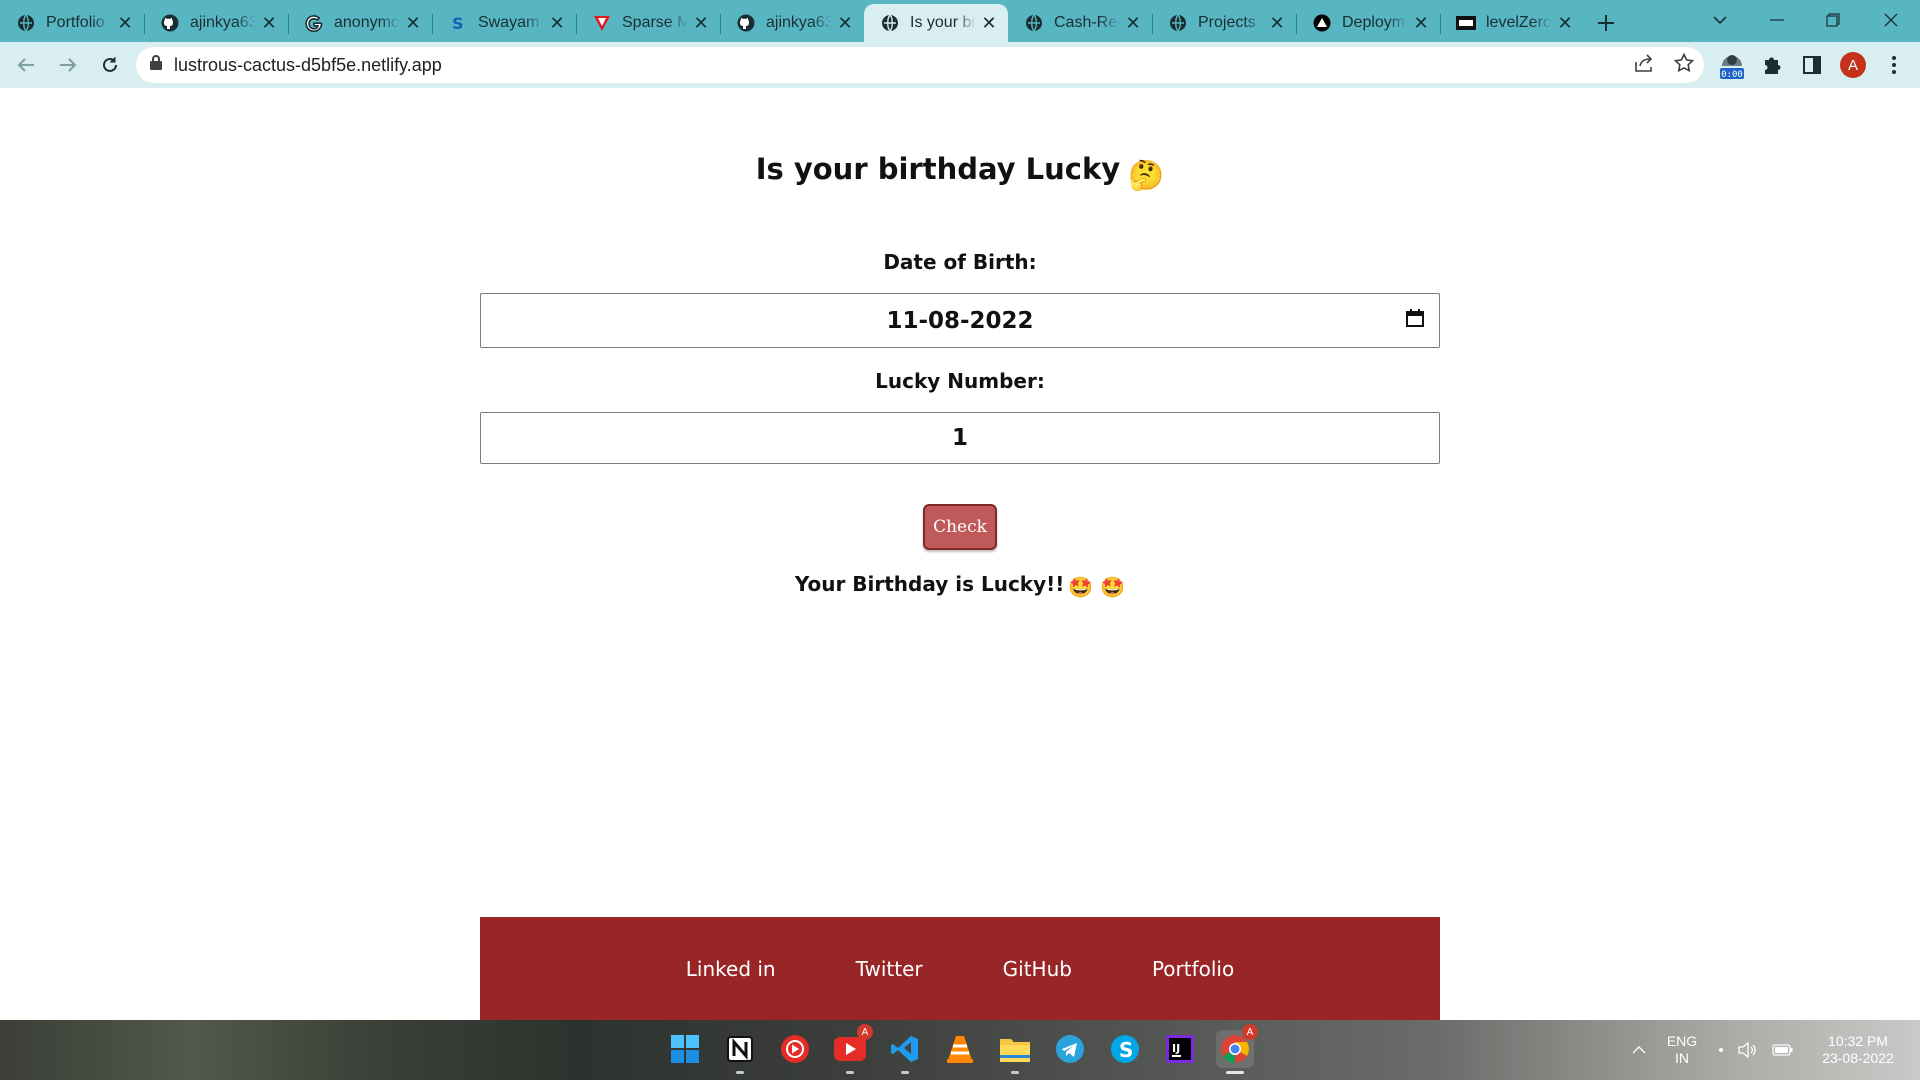 This screenshot has height=1080, width=1920. I want to click on result-message: Your Birthday is Lucky!! 🤩 🤩, so click(960, 585).